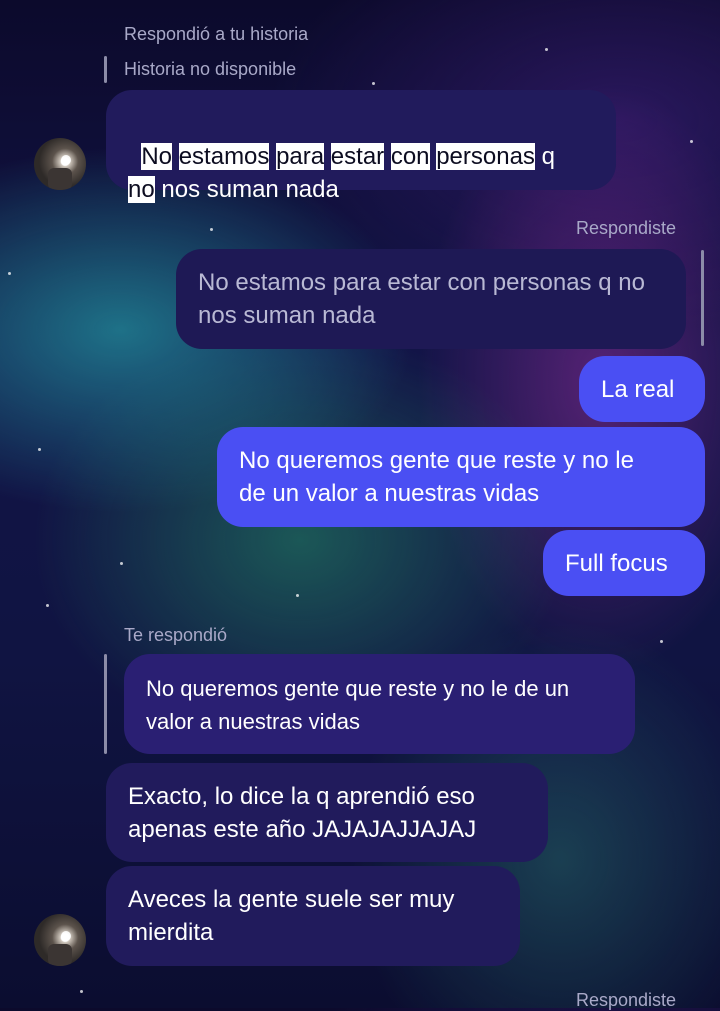 The height and width of the screenshot is (1011, 720). What do you see at coordinates (410, 156) in the screenshot?
I see `highlighted-word: con` at bounding box center [410, 156].